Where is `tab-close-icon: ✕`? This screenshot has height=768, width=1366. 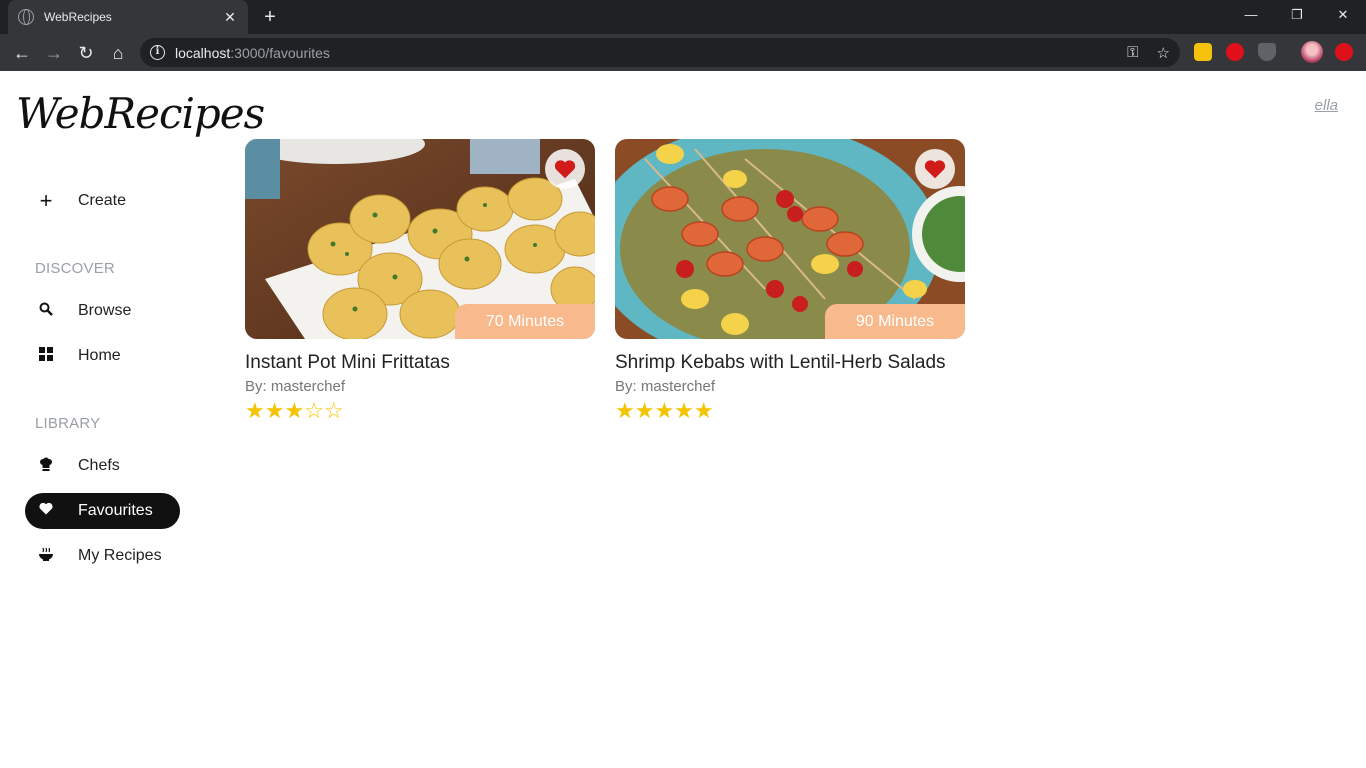
tab-close-icon: ✕ is located at coordinates (230, 17).